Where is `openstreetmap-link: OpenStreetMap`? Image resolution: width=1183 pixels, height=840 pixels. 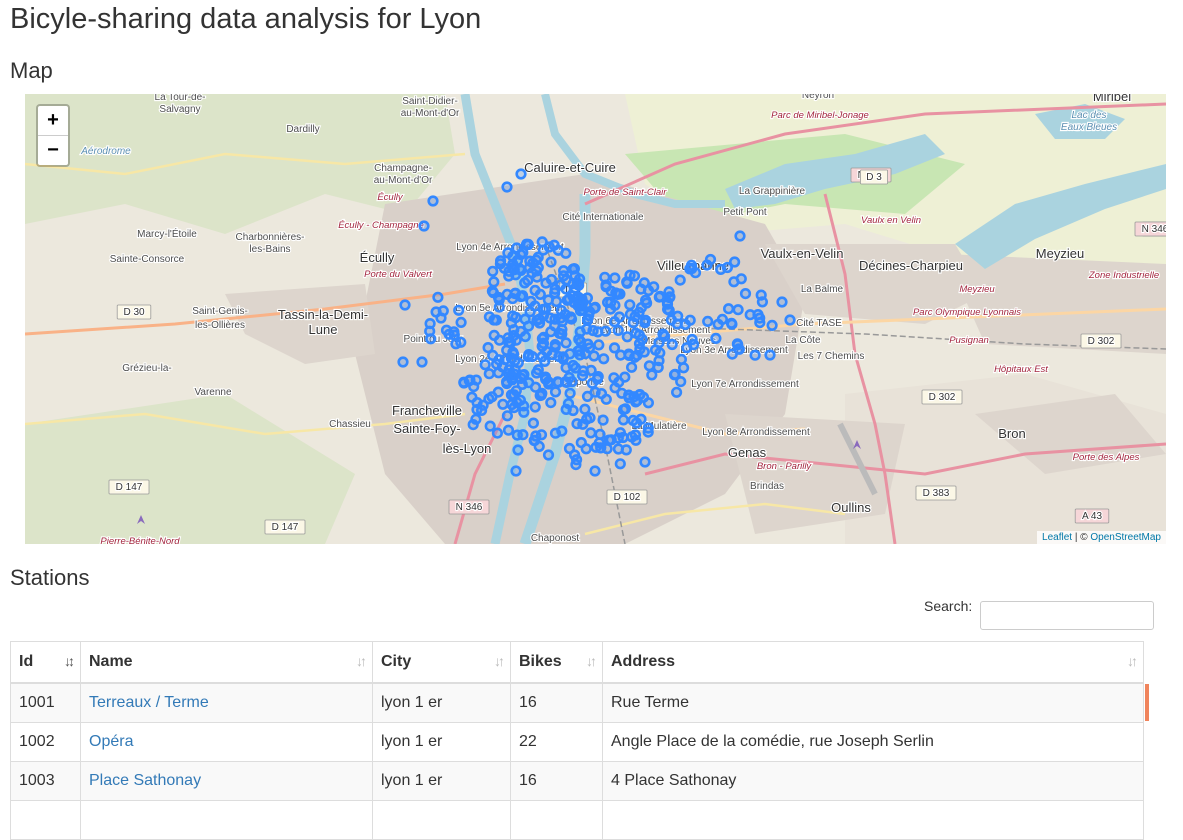 openstreetmap-link: OpenStreetMap is located at coordinates (1125, 537).